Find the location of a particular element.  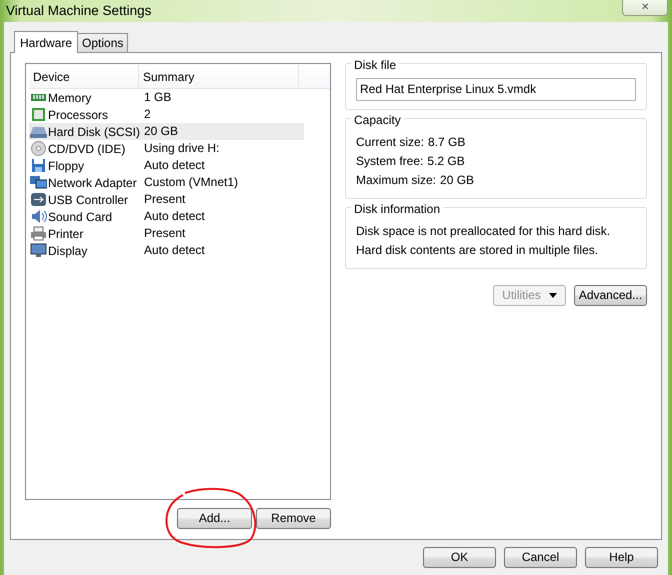

usb-icon is located at coordinates (38, 199).